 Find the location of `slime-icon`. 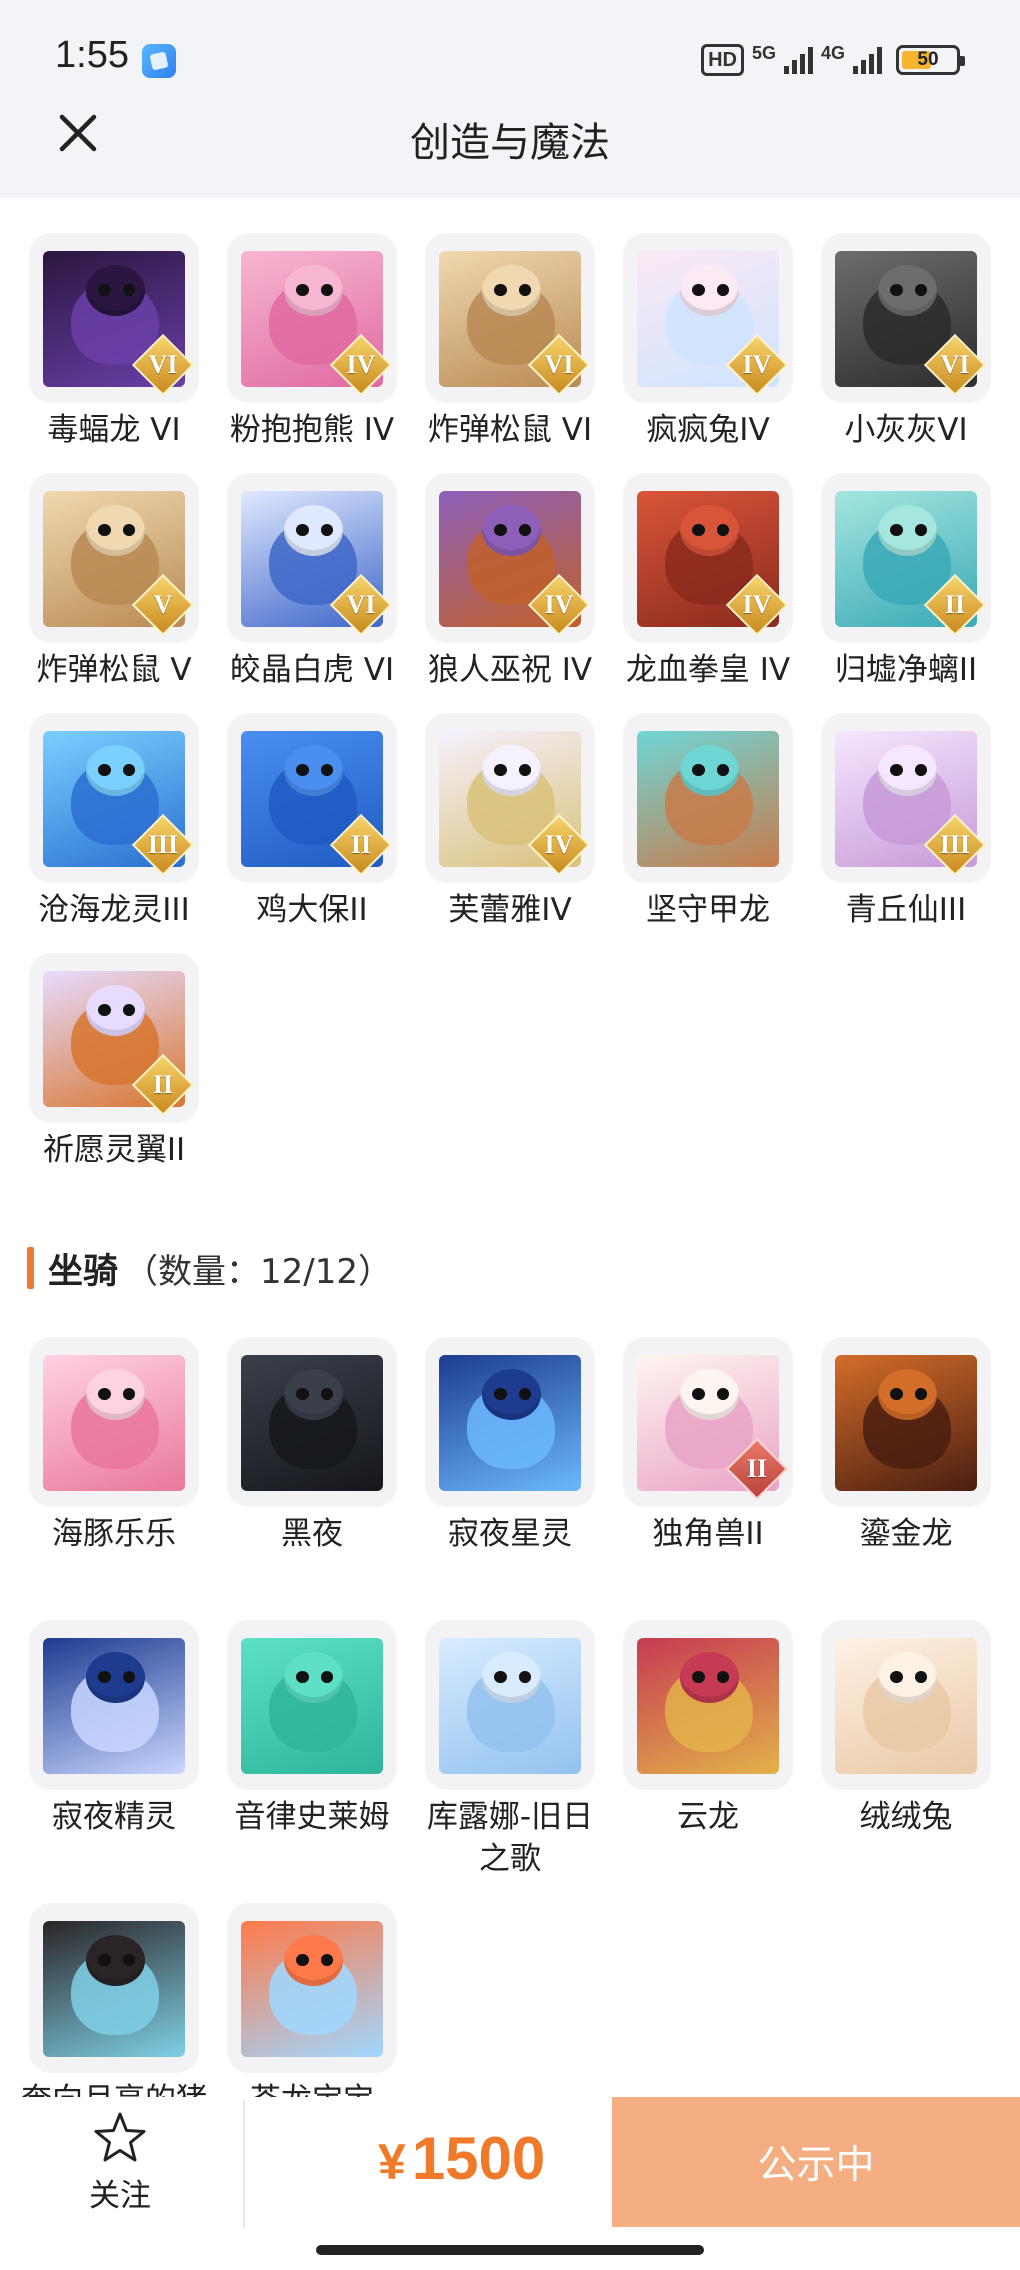

slime-icon is located at coordinates (312, 1706).